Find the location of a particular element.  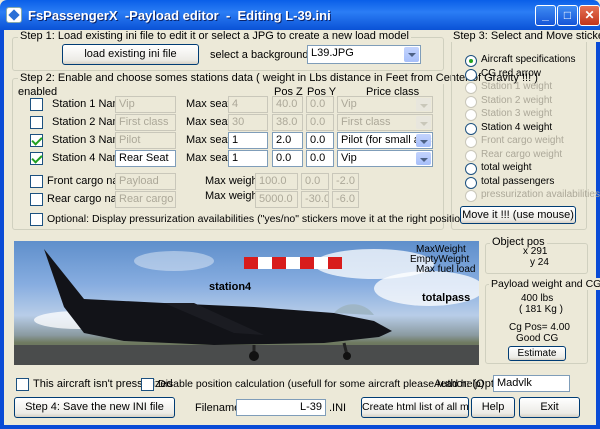

rear-cargo-posy-input: -6.0 is located at coordinates (345, 199).